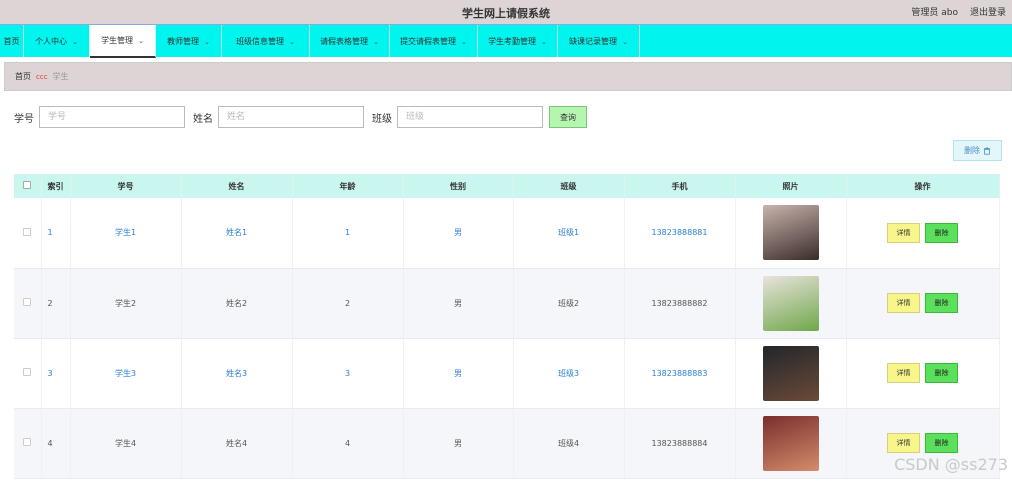  Describe the element at coordinates (56, 186) in the screenshot. I see `column-header: 索引` at that location.